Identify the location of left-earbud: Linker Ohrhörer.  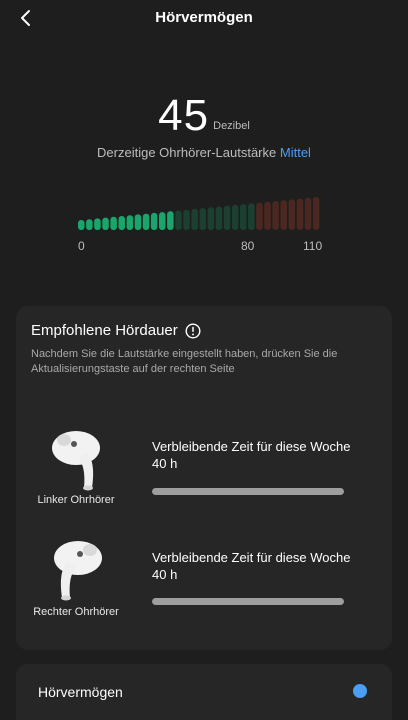
(76, 468).